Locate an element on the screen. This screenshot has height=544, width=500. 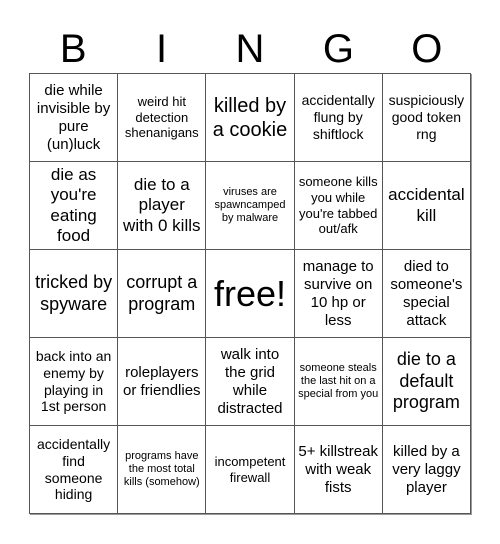
header-letter-o: O is located at coordinates (427, 49).